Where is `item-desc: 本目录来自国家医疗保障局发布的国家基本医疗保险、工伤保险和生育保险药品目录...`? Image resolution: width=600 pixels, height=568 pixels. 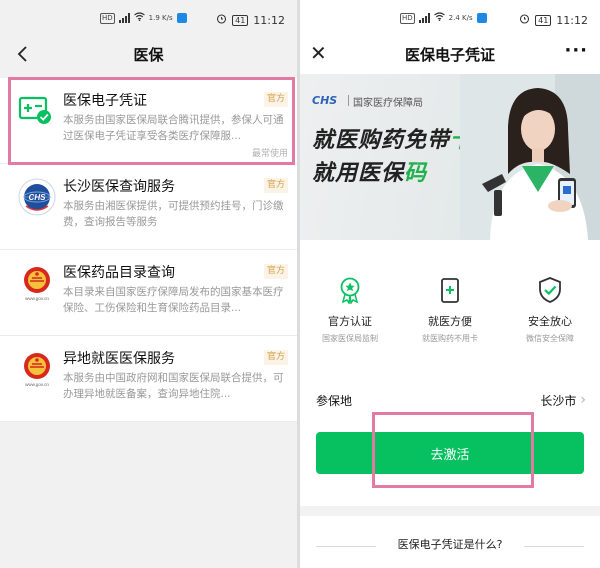
item-desc: 本目录来自国家医疗保障局发布的国家基本医疗保险、工伤保险和生育保险药品目录... is located at coordinates (173, 300).